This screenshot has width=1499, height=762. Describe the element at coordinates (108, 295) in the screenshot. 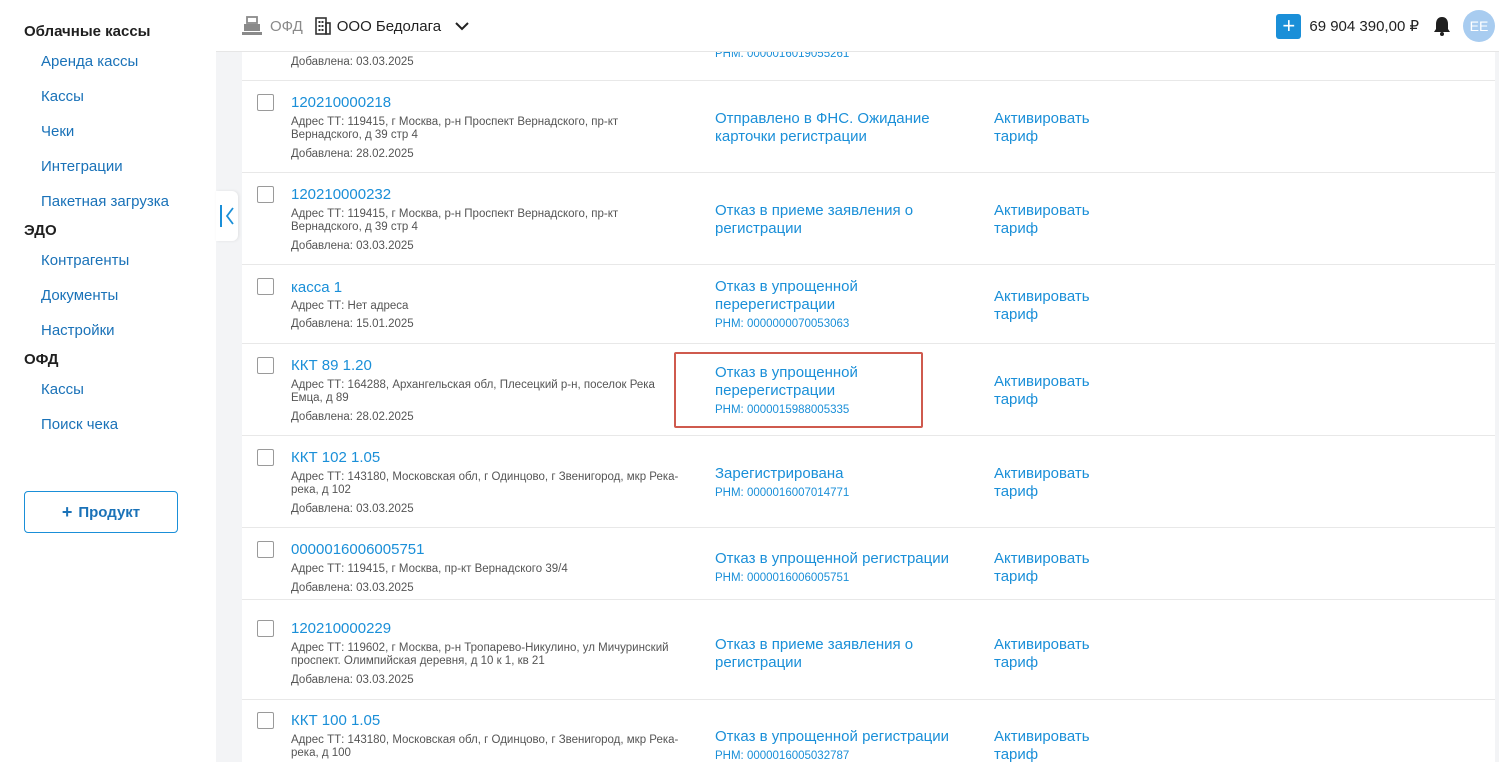

I see `sidebar-item-documents: Документы` at that location.